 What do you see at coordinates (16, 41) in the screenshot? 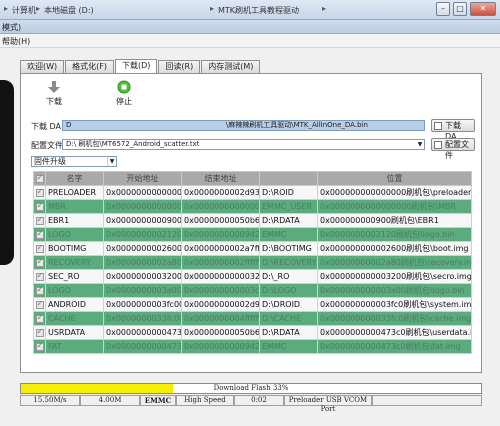
I see `menu-help: 帮助(H)` at bounding box center [16, 41].